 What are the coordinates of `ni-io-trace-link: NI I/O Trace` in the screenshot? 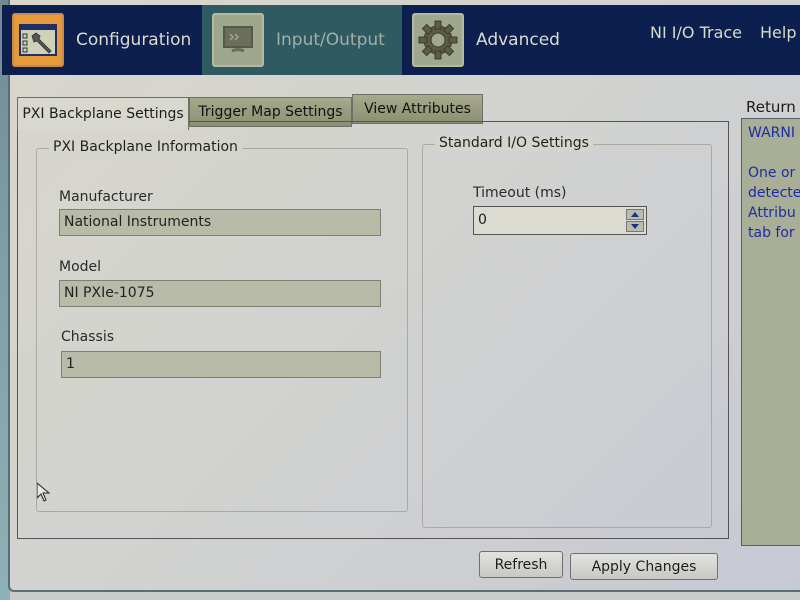 It's located at (696, 32).